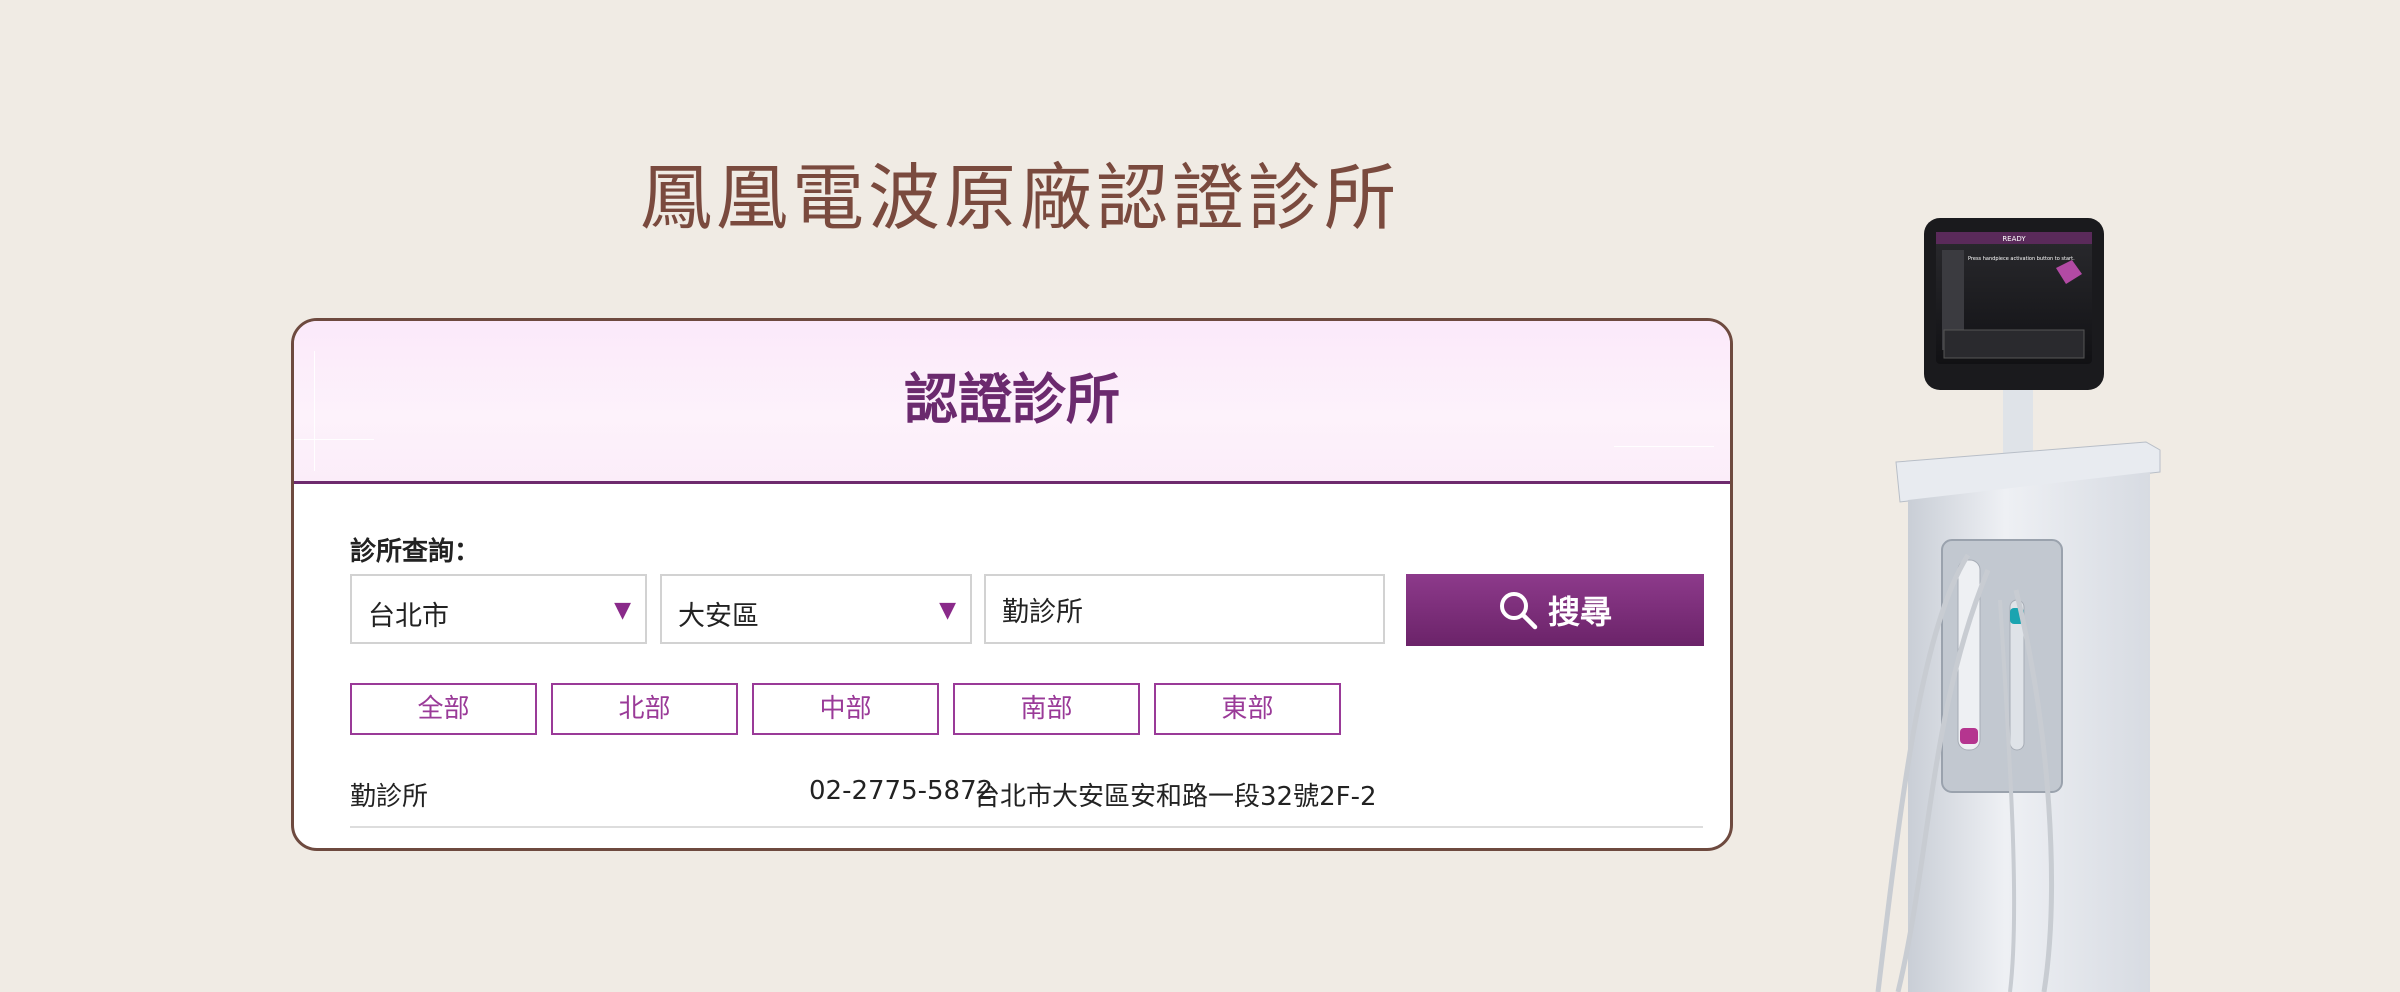 The width and height of the screenshot is (2400, 992). What do you see at coordinates (1020, 198) in the screenshot?
I see `page-title: 鳳凰電波原廠認證診所` at bounding box center [1020, 198].